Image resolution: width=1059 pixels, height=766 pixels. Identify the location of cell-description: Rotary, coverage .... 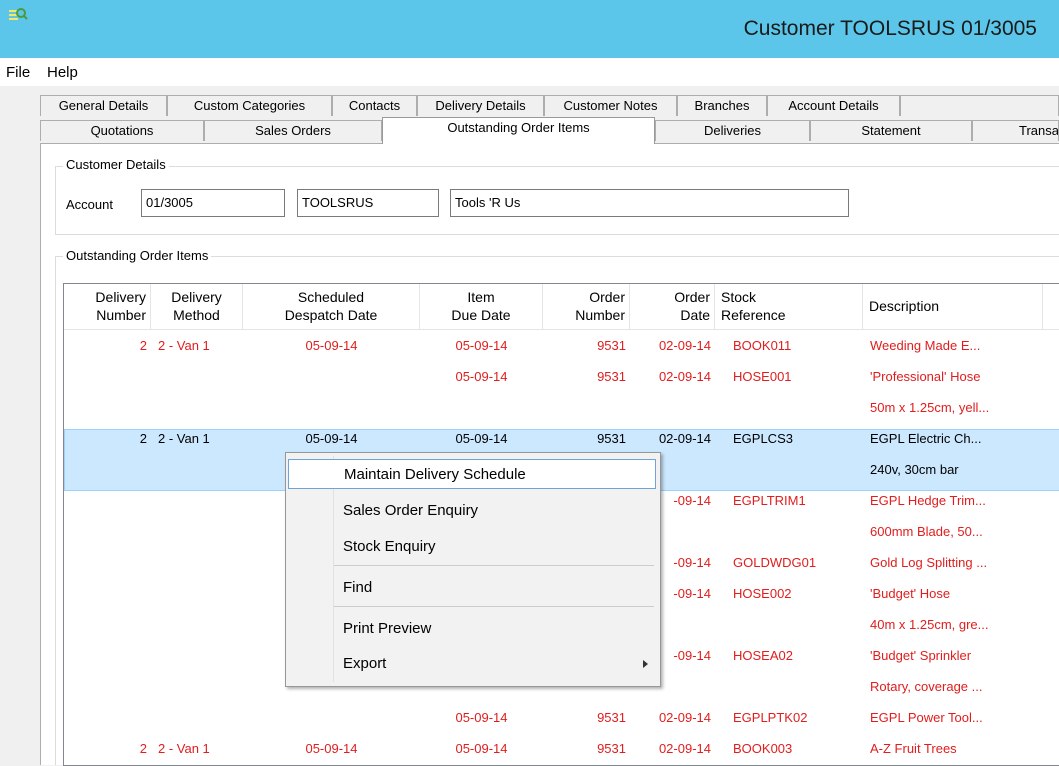
(926, 686).